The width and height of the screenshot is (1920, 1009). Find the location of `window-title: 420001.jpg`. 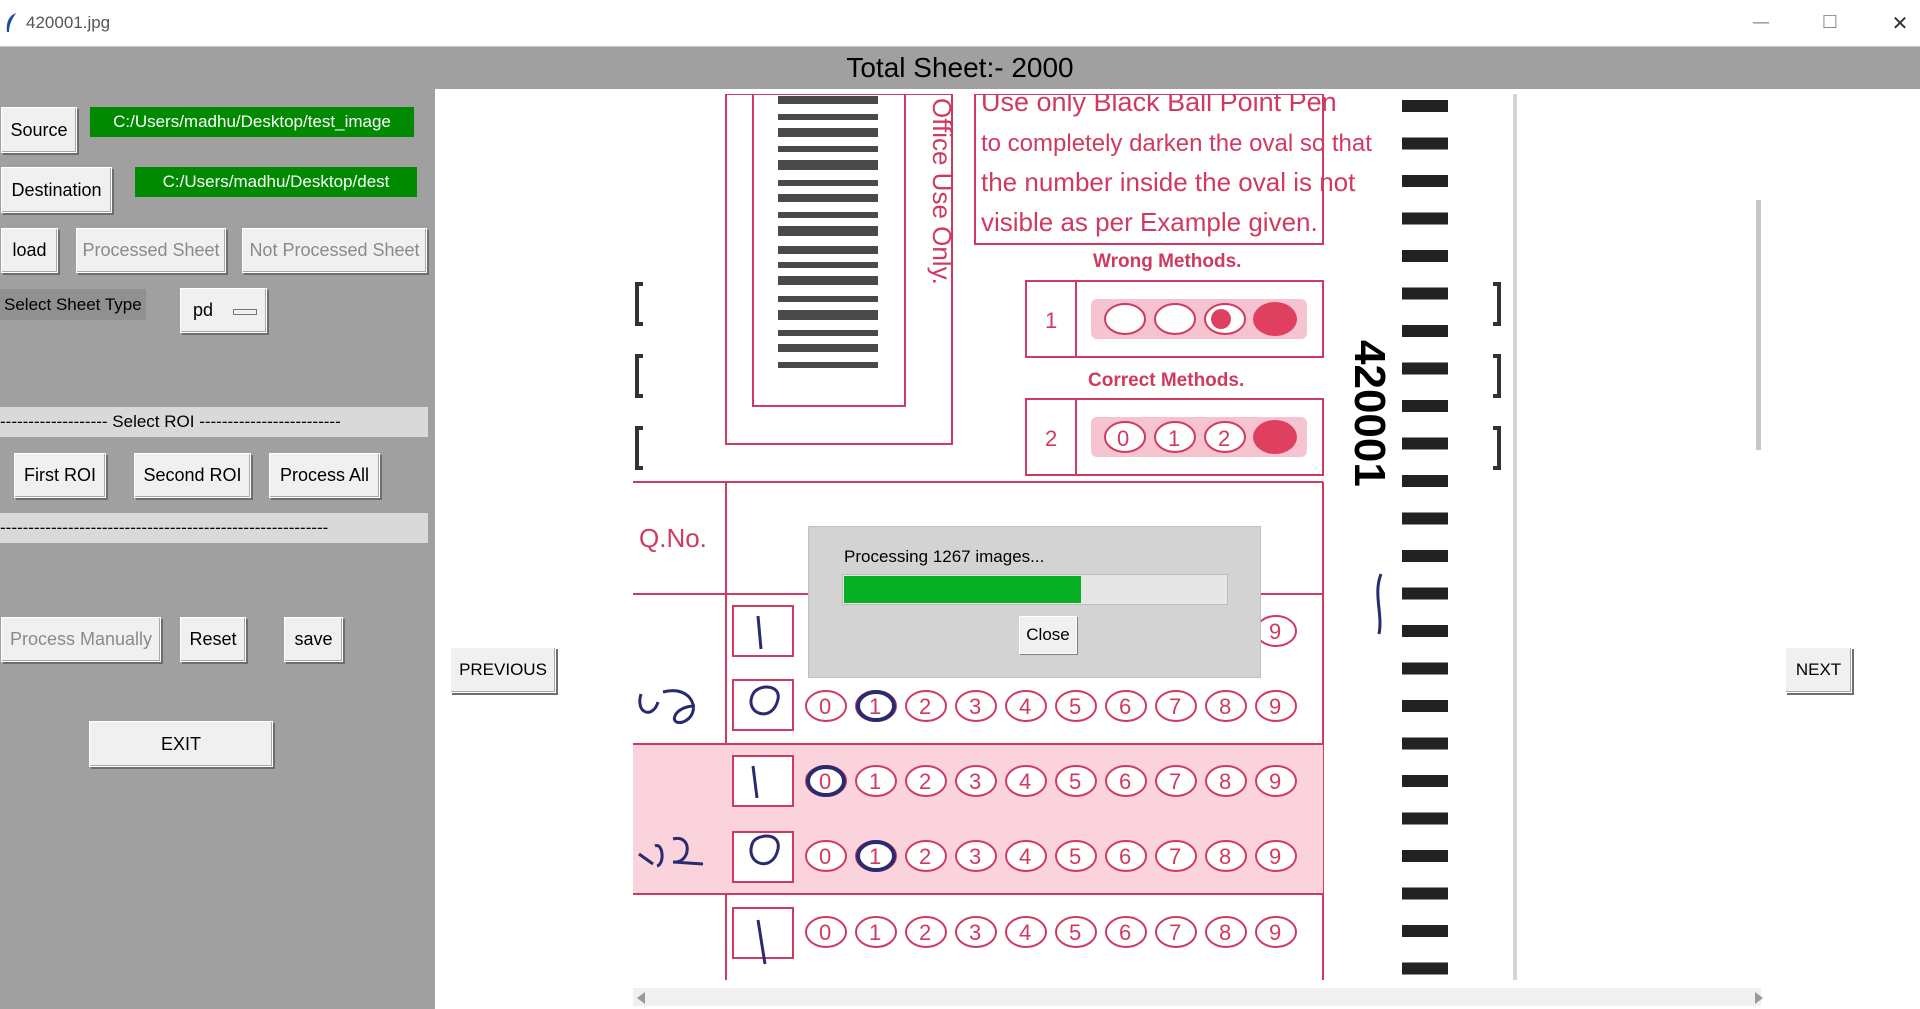

window-title: 420001.jpg is located at coordinates (68, 22).